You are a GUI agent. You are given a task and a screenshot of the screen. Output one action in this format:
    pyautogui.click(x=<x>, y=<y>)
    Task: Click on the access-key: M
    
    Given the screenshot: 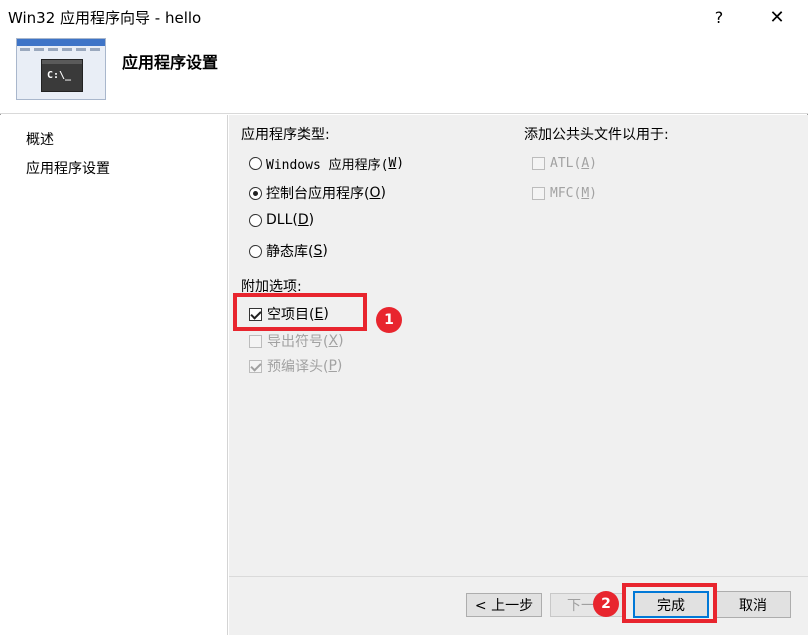 What is the action you would take?
    pyautogui.click(x=585, y=193)
    